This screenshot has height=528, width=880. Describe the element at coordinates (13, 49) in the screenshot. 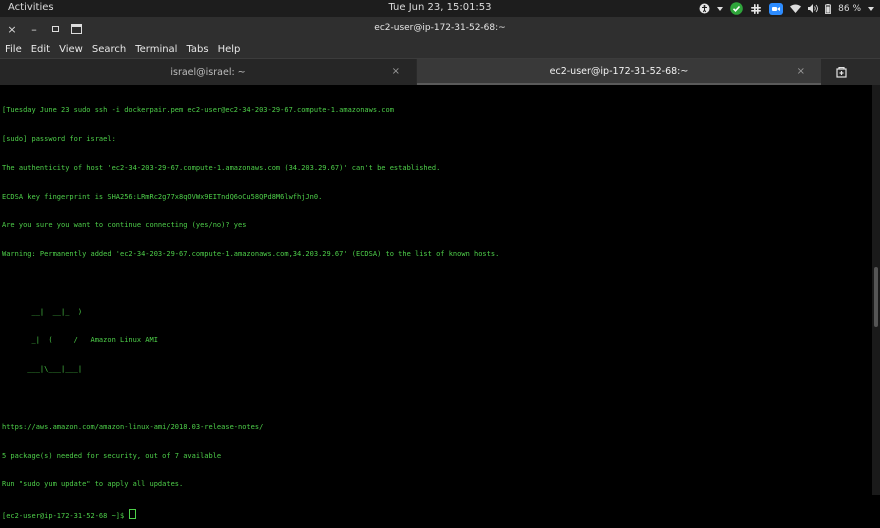

I see `menu-file: File` at that location.